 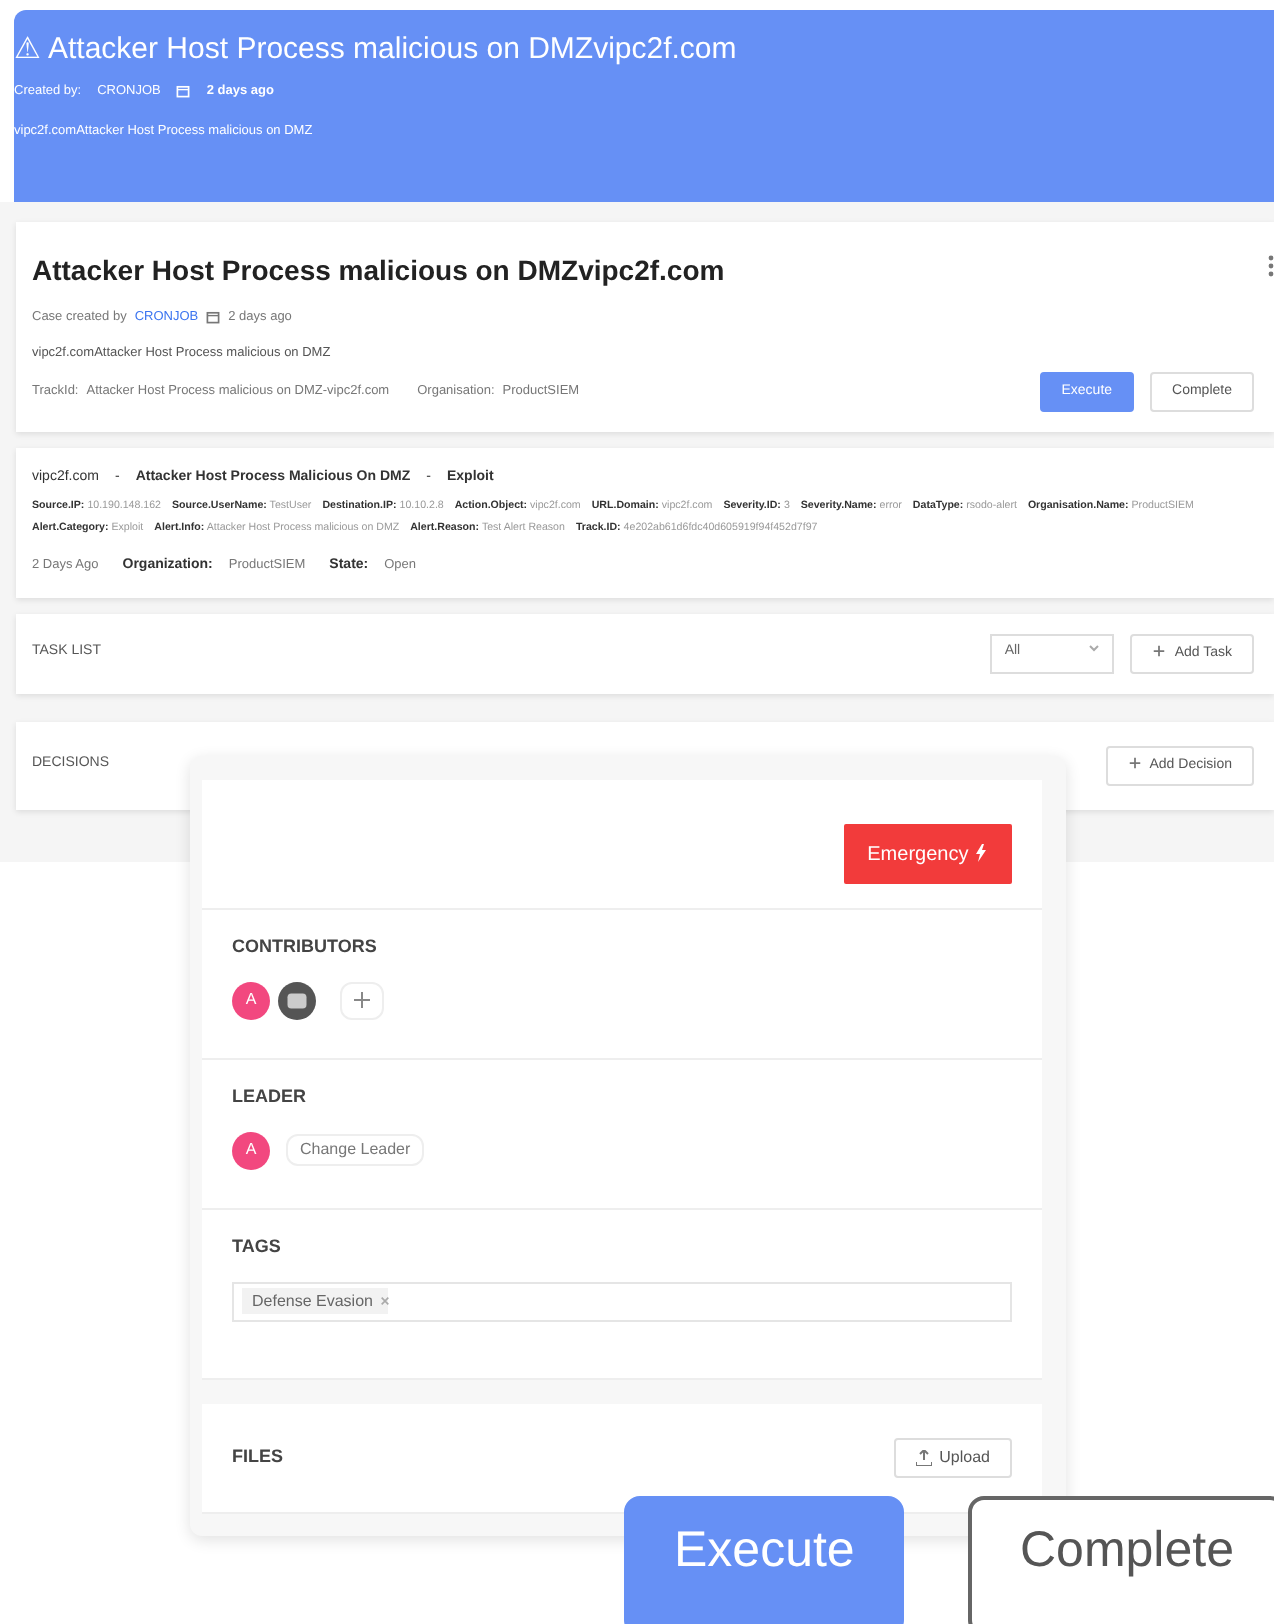 What do you see at coordinates (258, 1457) in the screenshot?
I see `section-title: FILES` at bounding box center [258, 1457].